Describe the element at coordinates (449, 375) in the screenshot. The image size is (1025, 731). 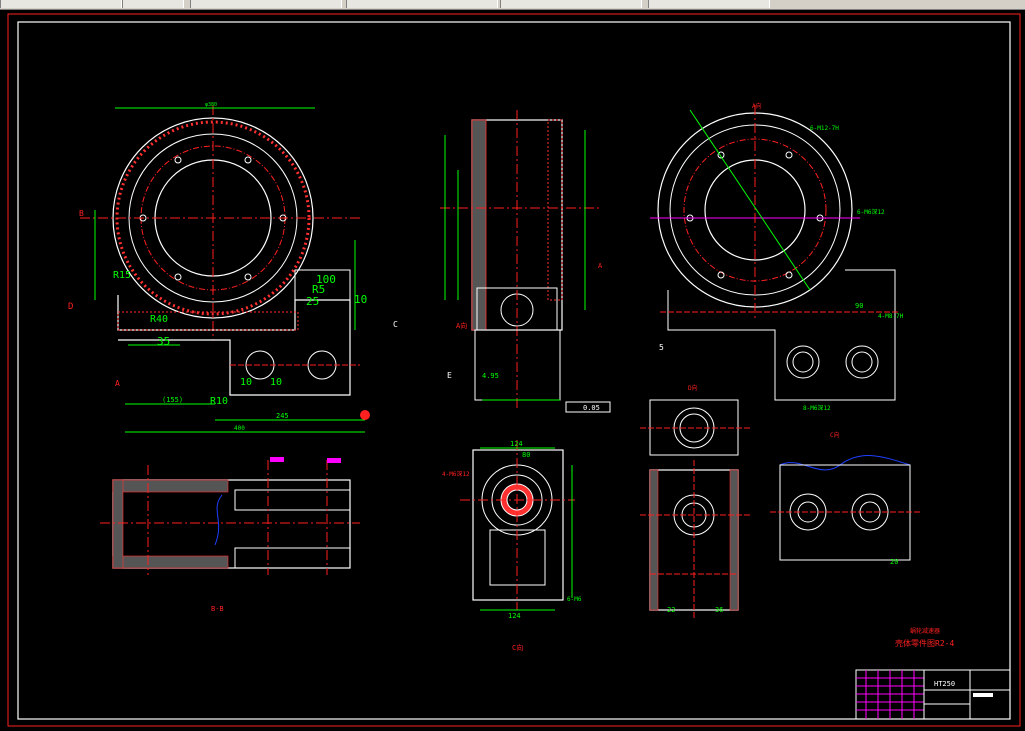
I see `svg-text: E` at that location.